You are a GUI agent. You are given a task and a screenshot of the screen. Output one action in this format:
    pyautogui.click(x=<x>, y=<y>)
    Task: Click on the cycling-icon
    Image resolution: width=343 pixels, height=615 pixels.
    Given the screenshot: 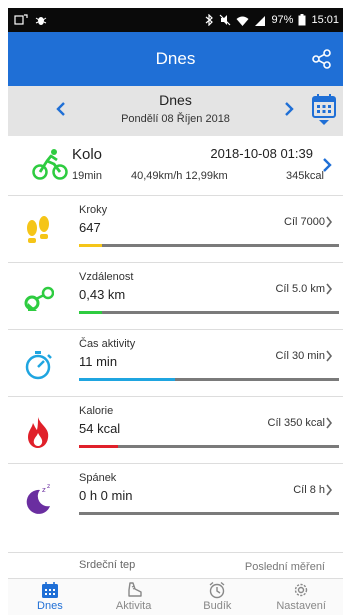 What is the action you would take?
    pyautogui.click(x=50, y=164)
    